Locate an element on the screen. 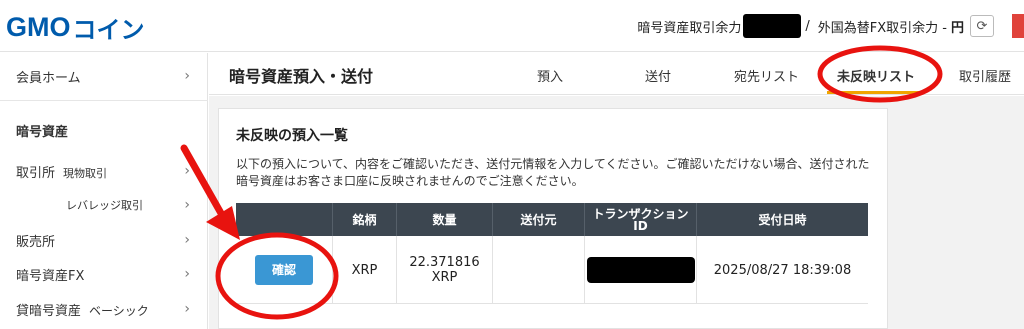  th-sender: 送付元 is located at coordinates (538, 219).